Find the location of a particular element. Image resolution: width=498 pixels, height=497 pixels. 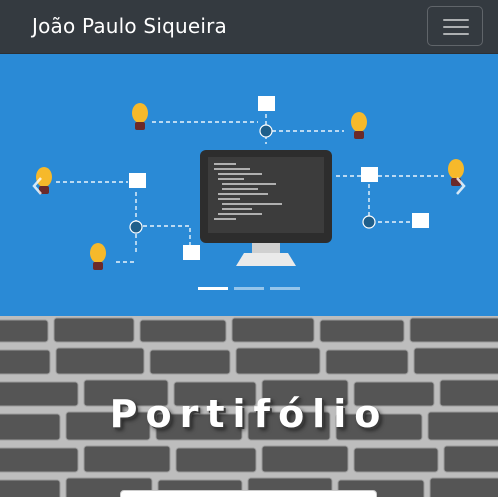

navbar-toggler-button is located at coordinates (455, 26).